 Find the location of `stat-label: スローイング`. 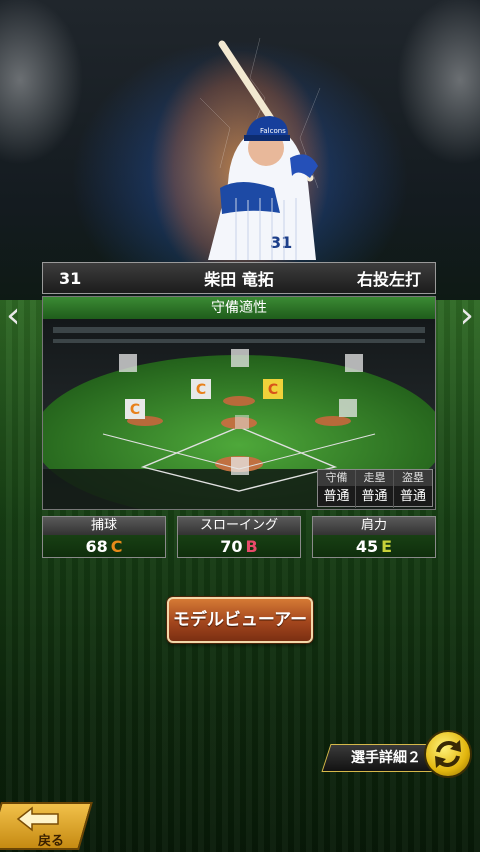

stat-label: スローイング is located at coordinates (239, 526).